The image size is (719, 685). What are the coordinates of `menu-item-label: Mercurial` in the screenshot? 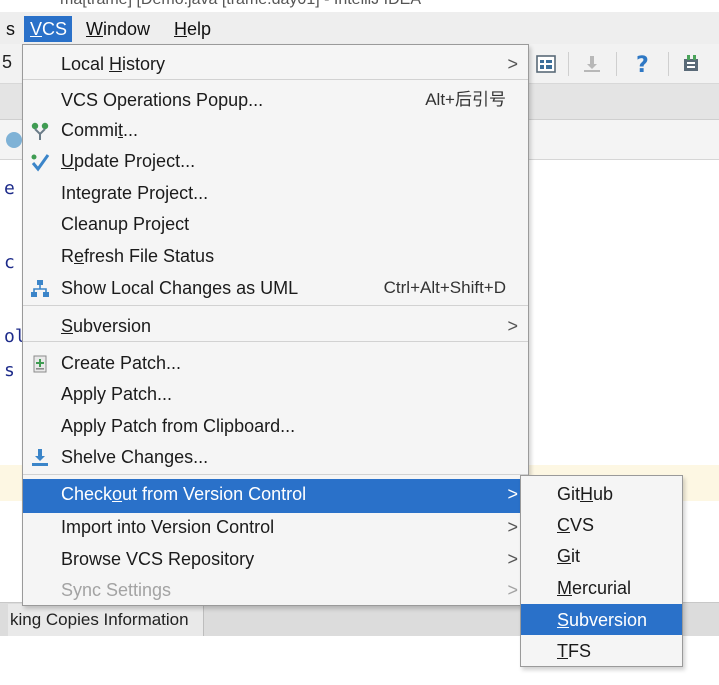 It's located at (594, 588).